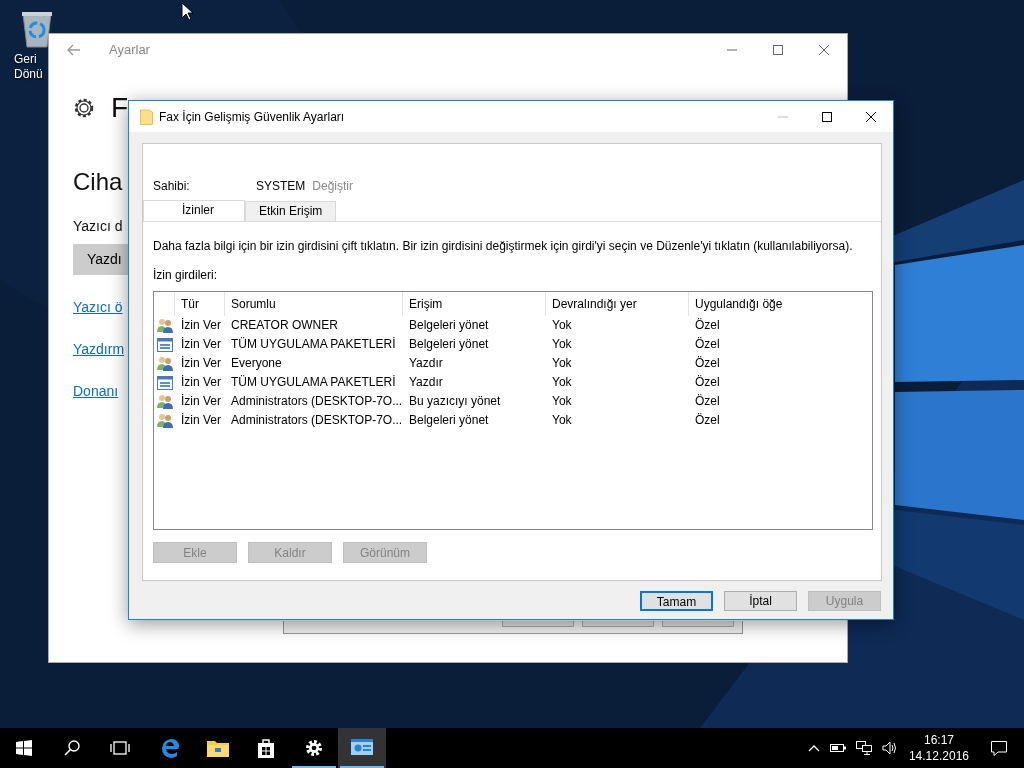 This screenshot has width=1024, height=768. Describe the element at coordinates (889, 748) in the screenshot. I see `volume-icon` at that location.